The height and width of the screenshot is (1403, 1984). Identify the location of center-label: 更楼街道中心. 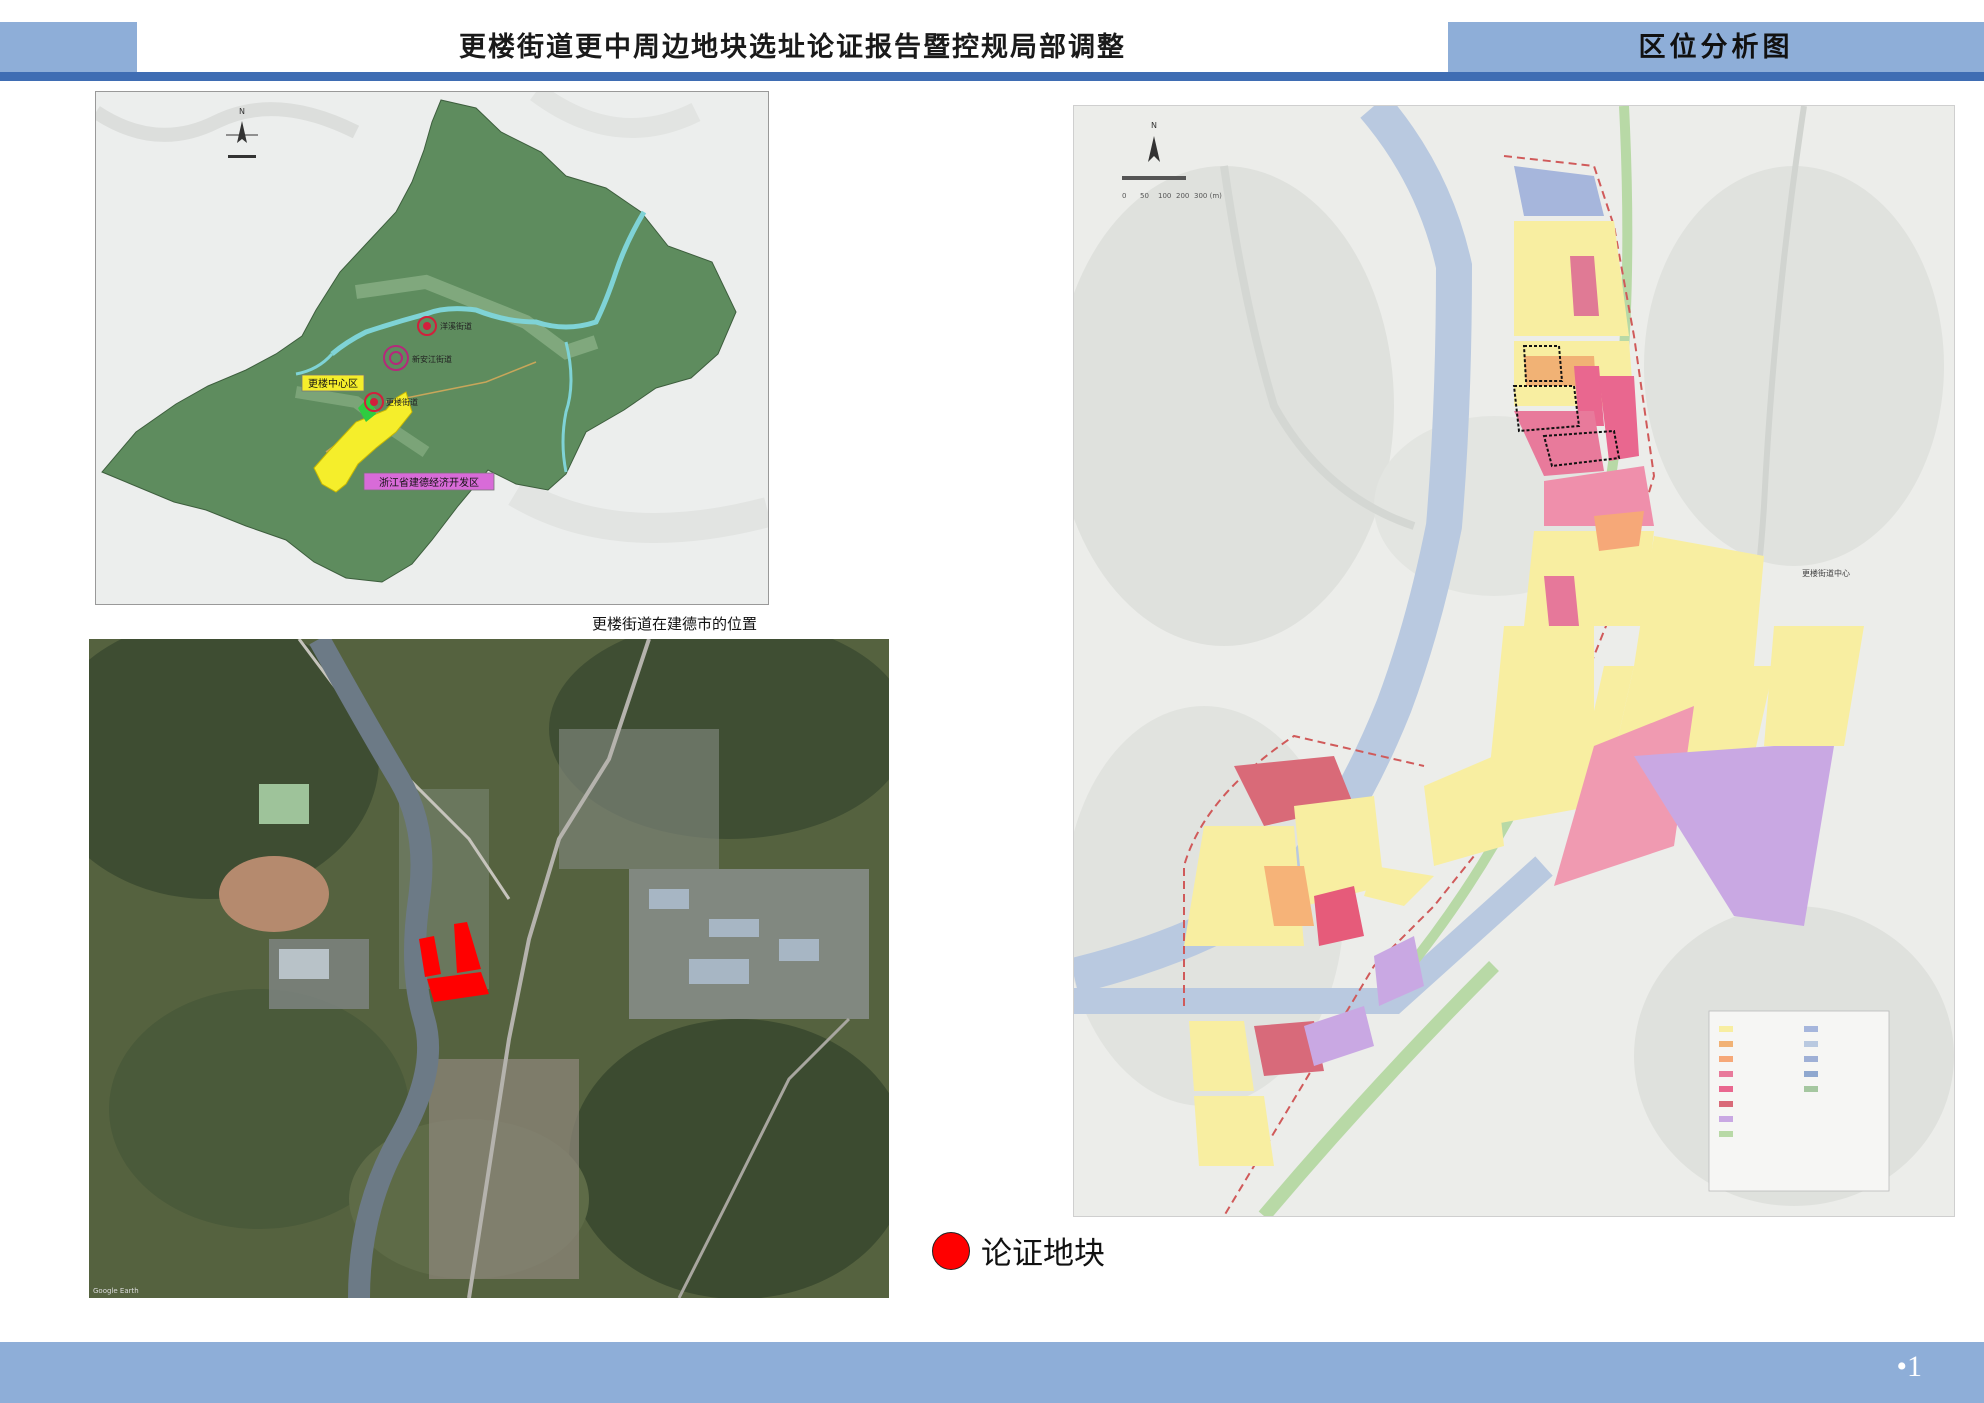
(1826, 573).